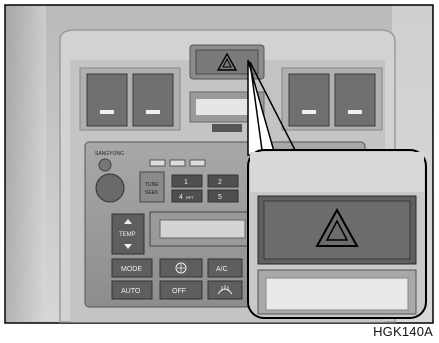 This screenshot has height=343, width=439. What do you see at coordinates (26, 164) in the screenshot?
I see `left-pillar` at bounding box center [26, 164].